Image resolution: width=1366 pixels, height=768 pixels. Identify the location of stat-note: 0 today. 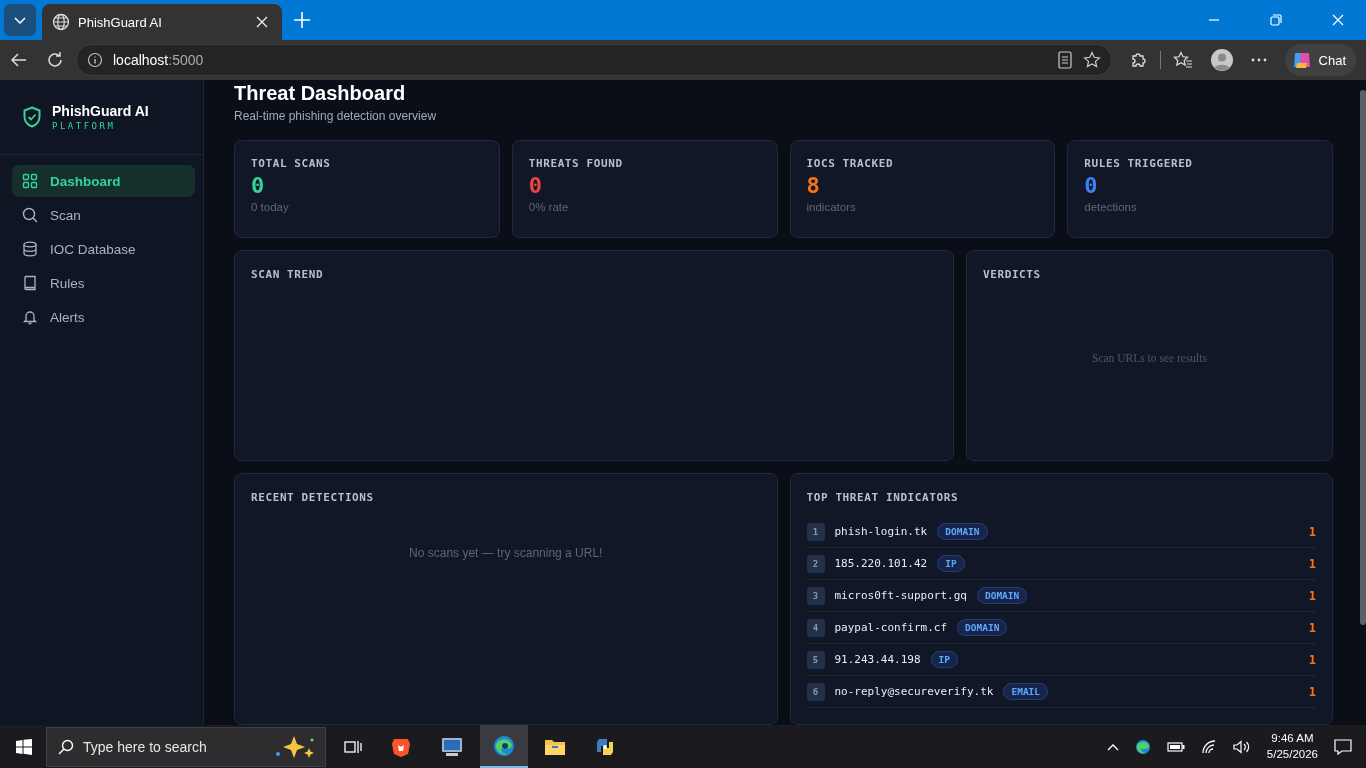
(270, 207).